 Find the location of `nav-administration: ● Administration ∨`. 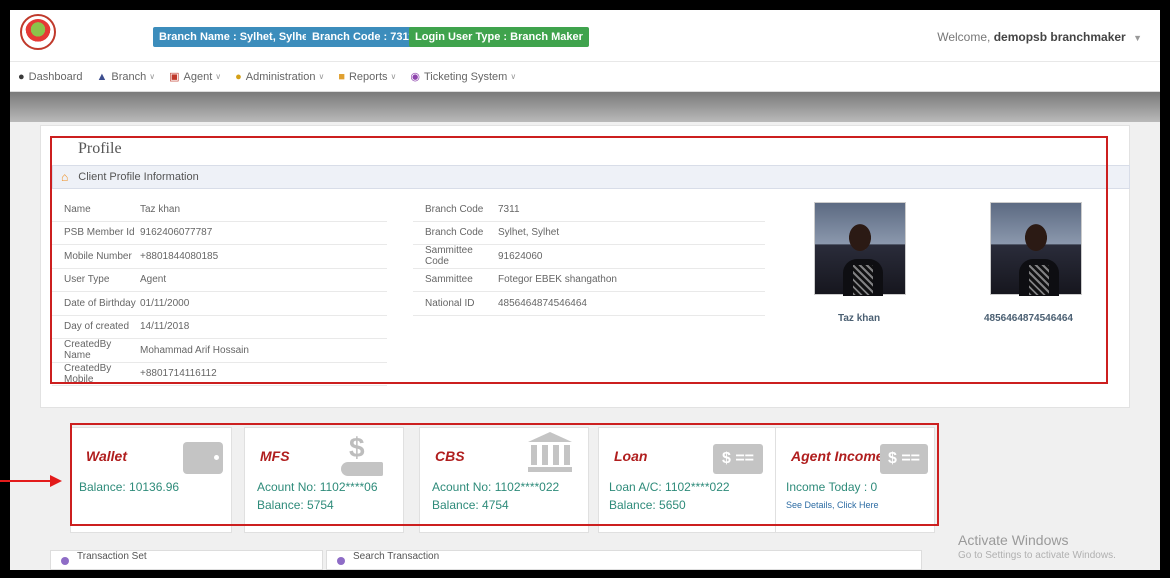

nav-administration: ● Administration ∨ is located at coordinates (279, 77).